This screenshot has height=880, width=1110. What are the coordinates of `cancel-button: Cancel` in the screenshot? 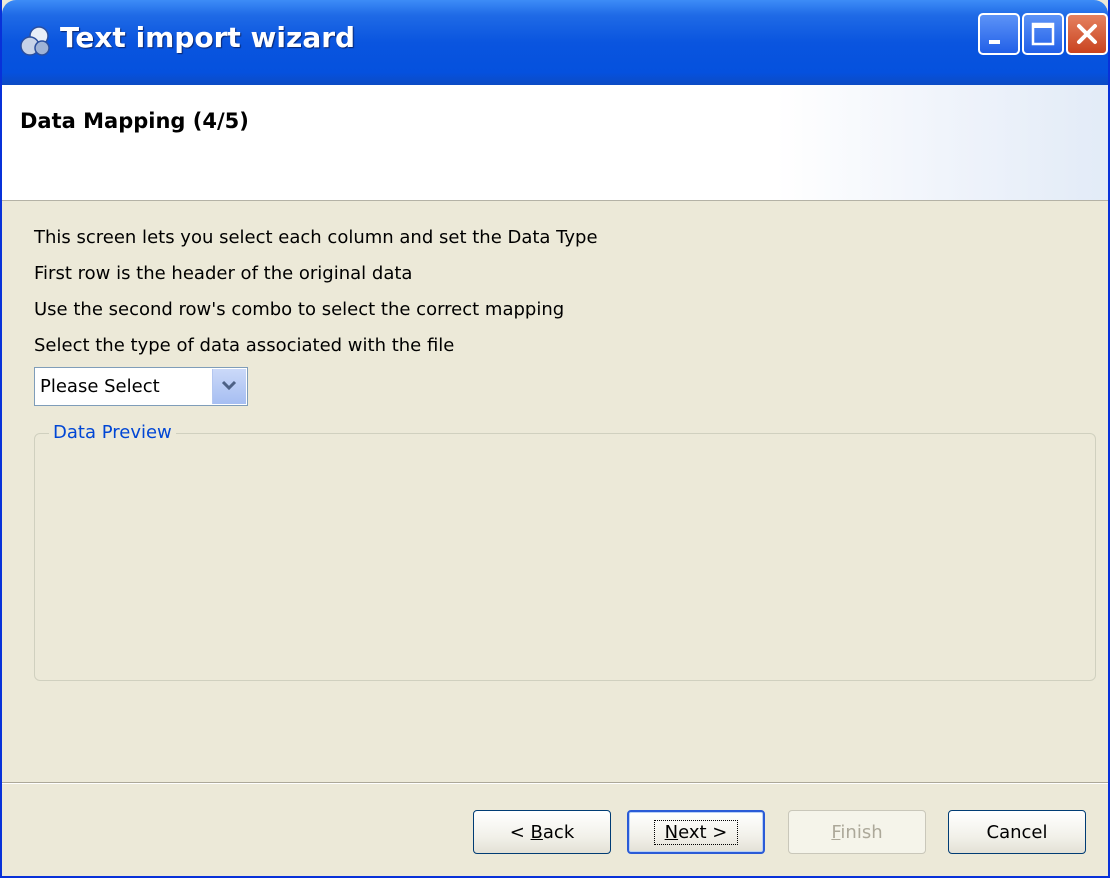 It's located at (1017, 832).